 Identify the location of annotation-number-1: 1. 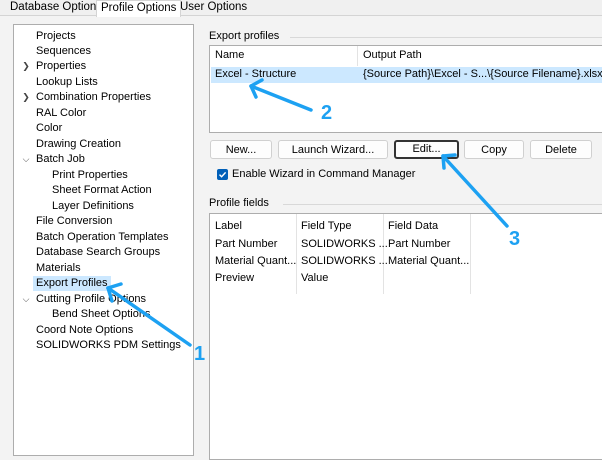
(200, 354).